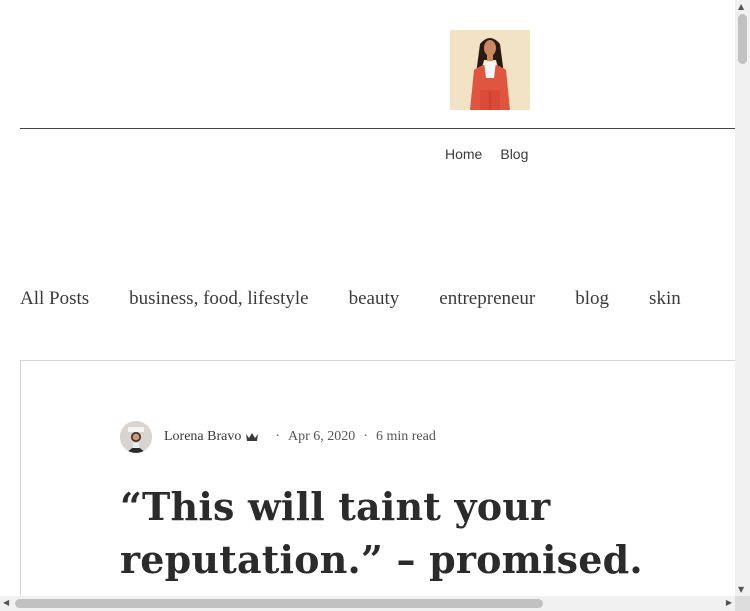 The width and height of the screenshot is (750, 611). Describe the element at coordinates (54, 299) in the screenshot. I see `category-all-posts: All Posts` at that location.